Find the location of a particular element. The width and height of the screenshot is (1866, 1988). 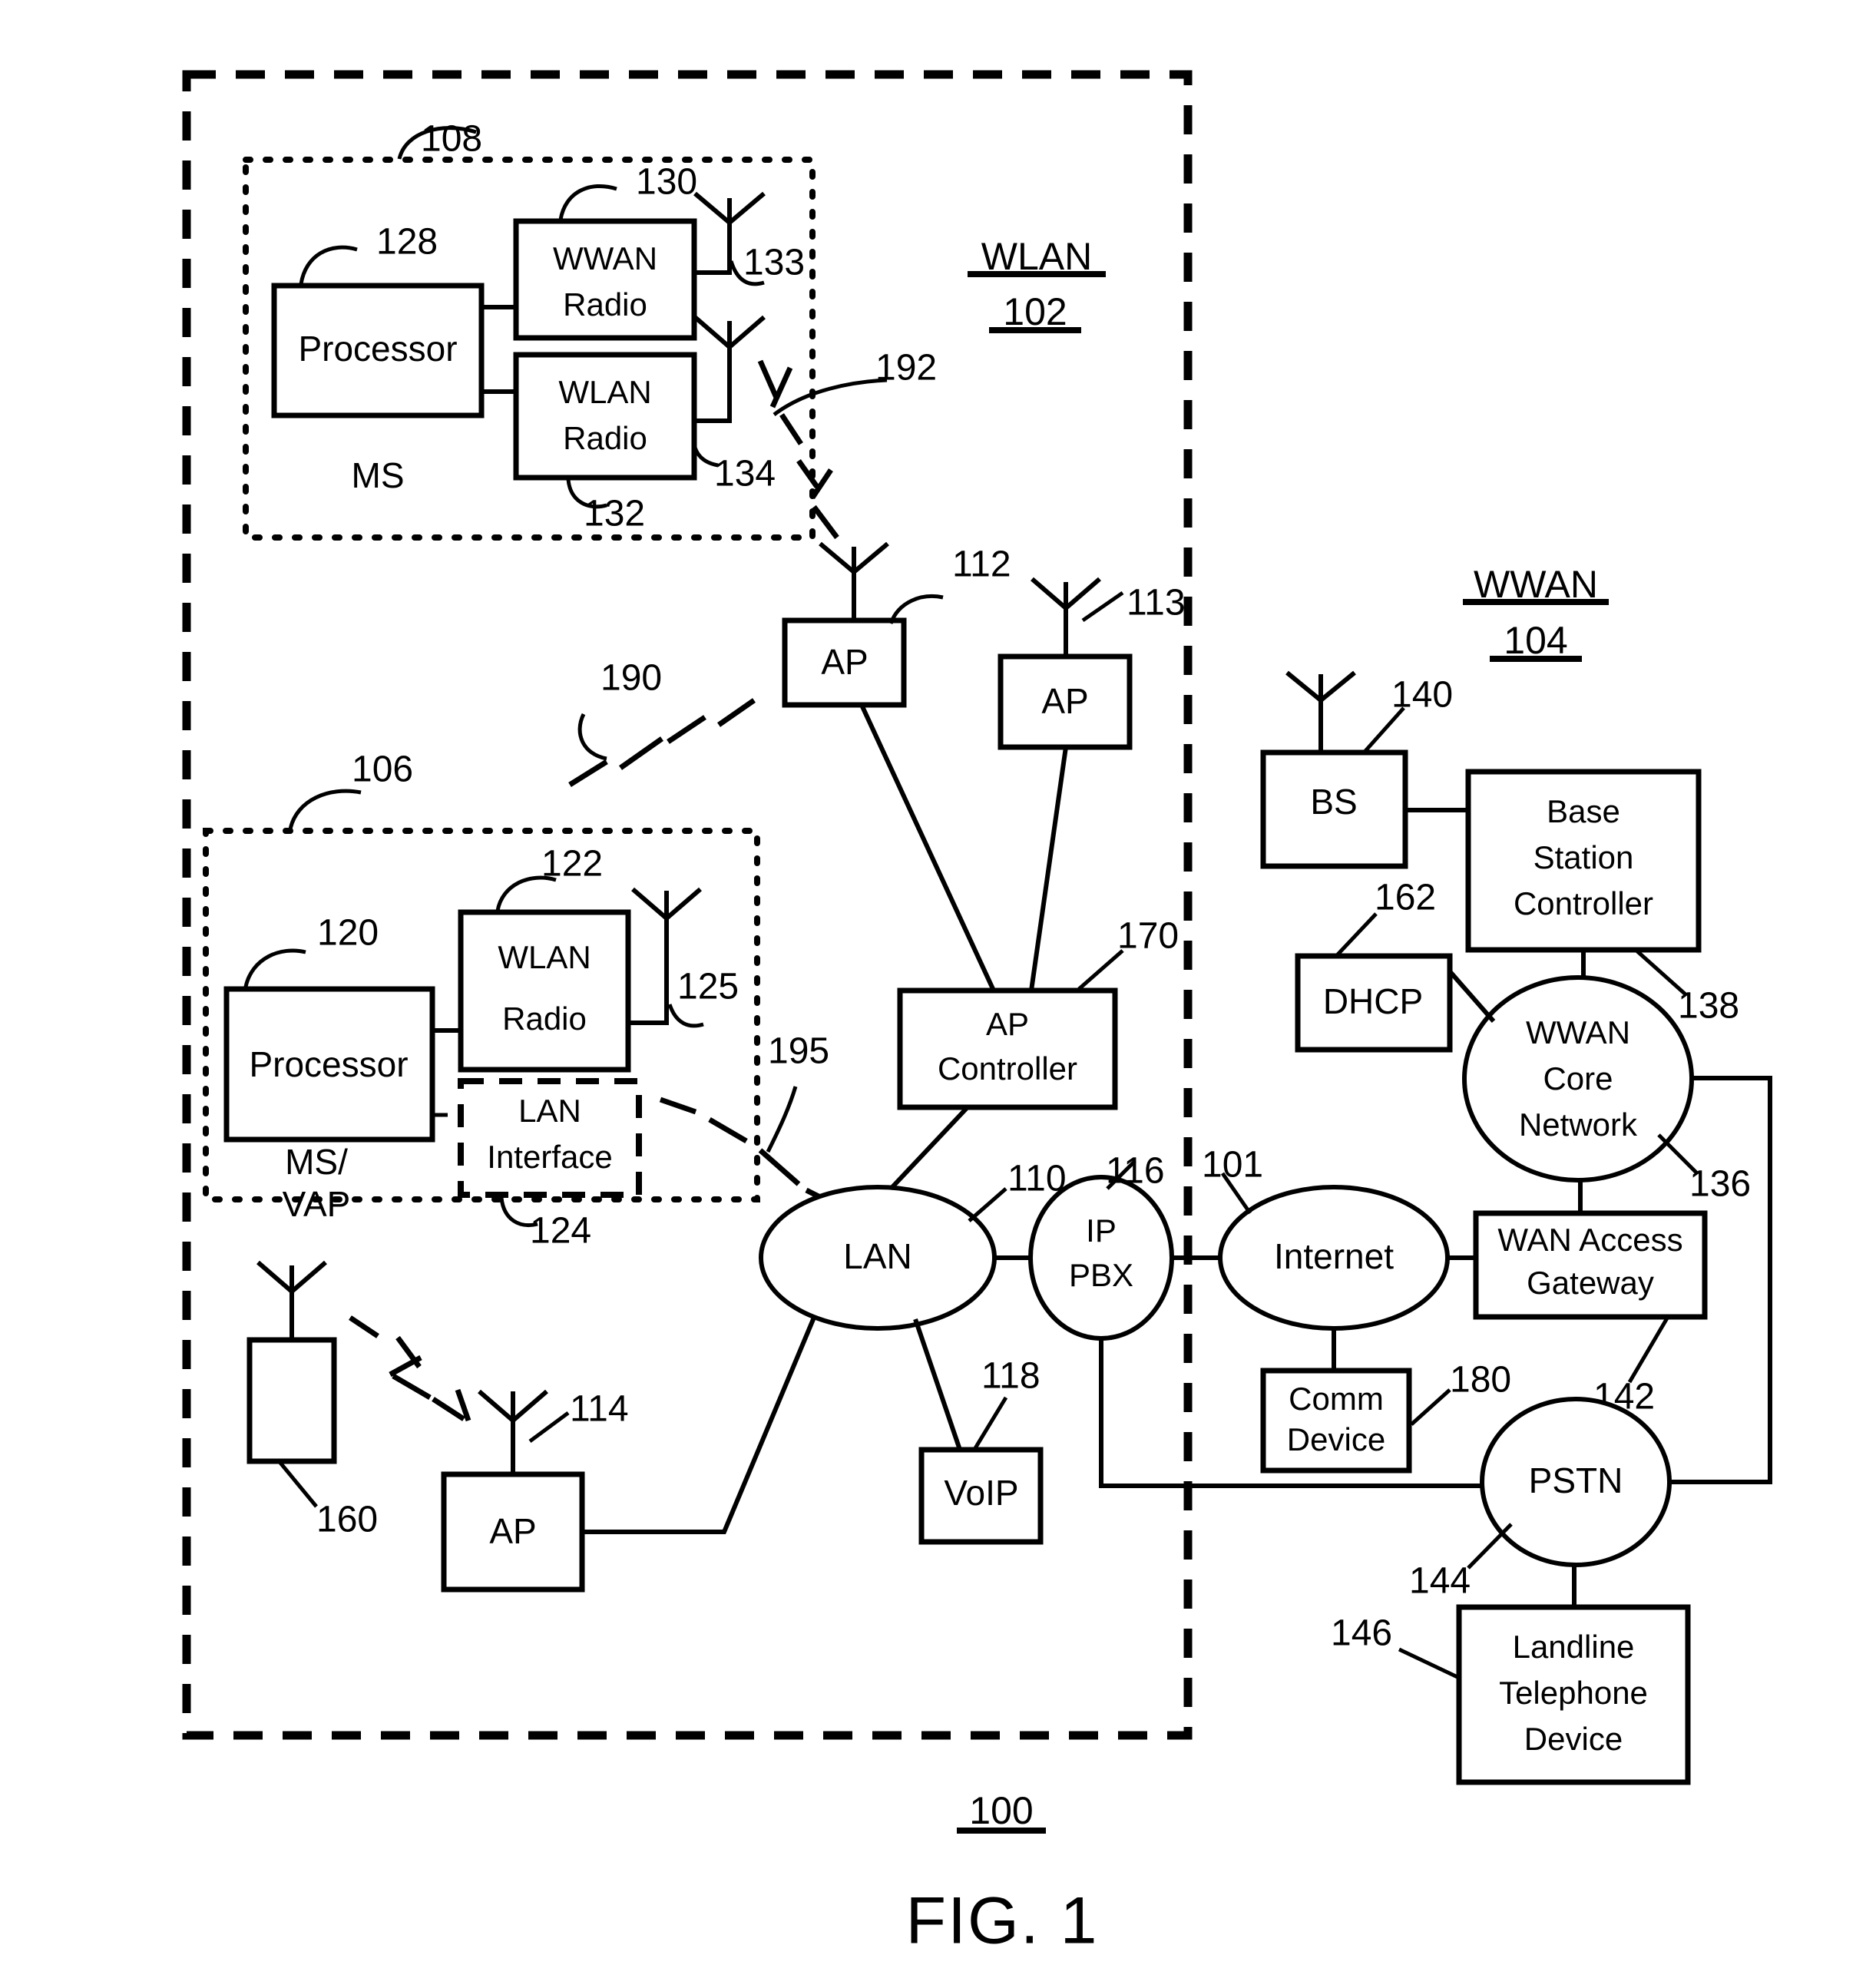

ref-114: 114 is located at coordinates (600, 1409).